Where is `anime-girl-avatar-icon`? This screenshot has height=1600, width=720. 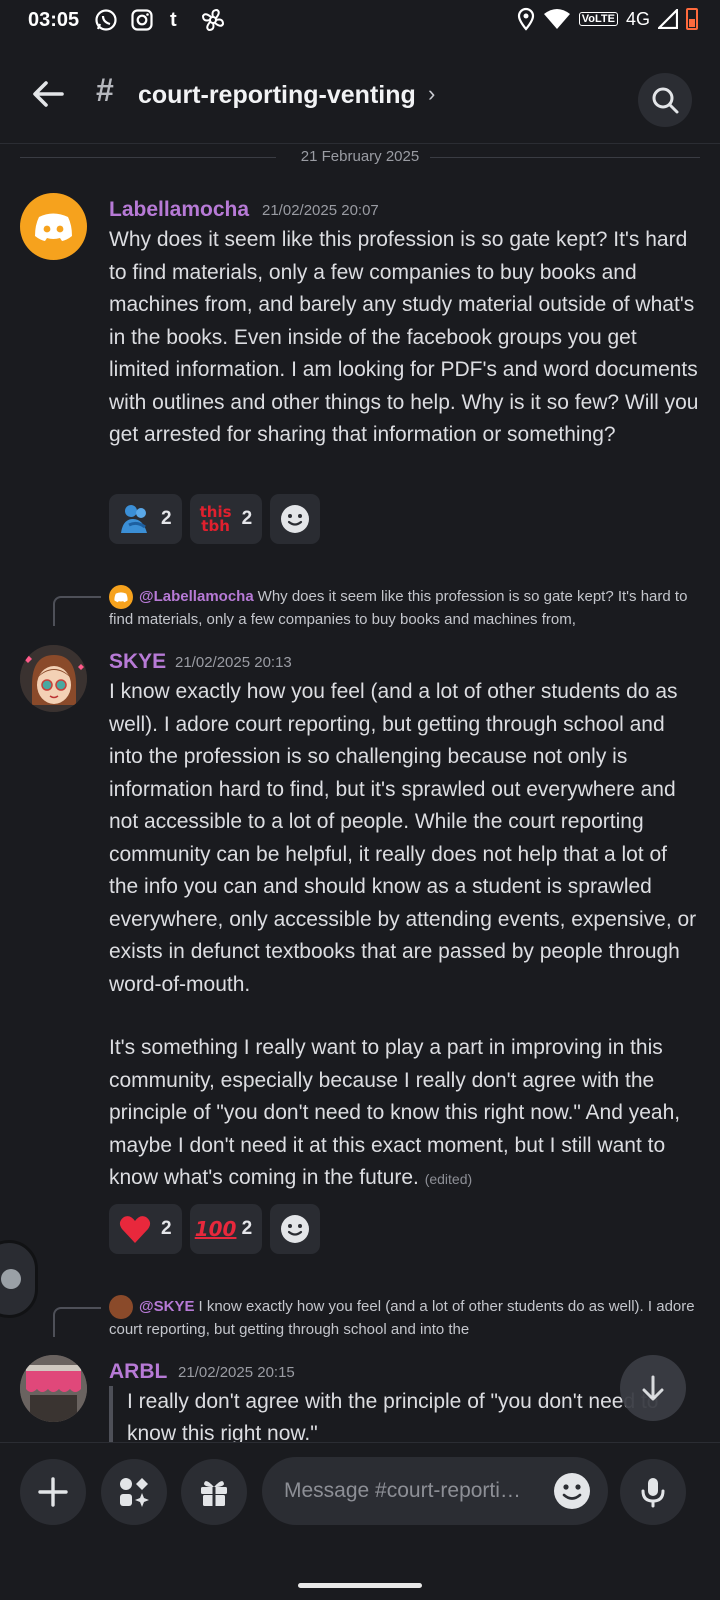
anime-girl-avatar-icon is located at coordinates (53, 678).